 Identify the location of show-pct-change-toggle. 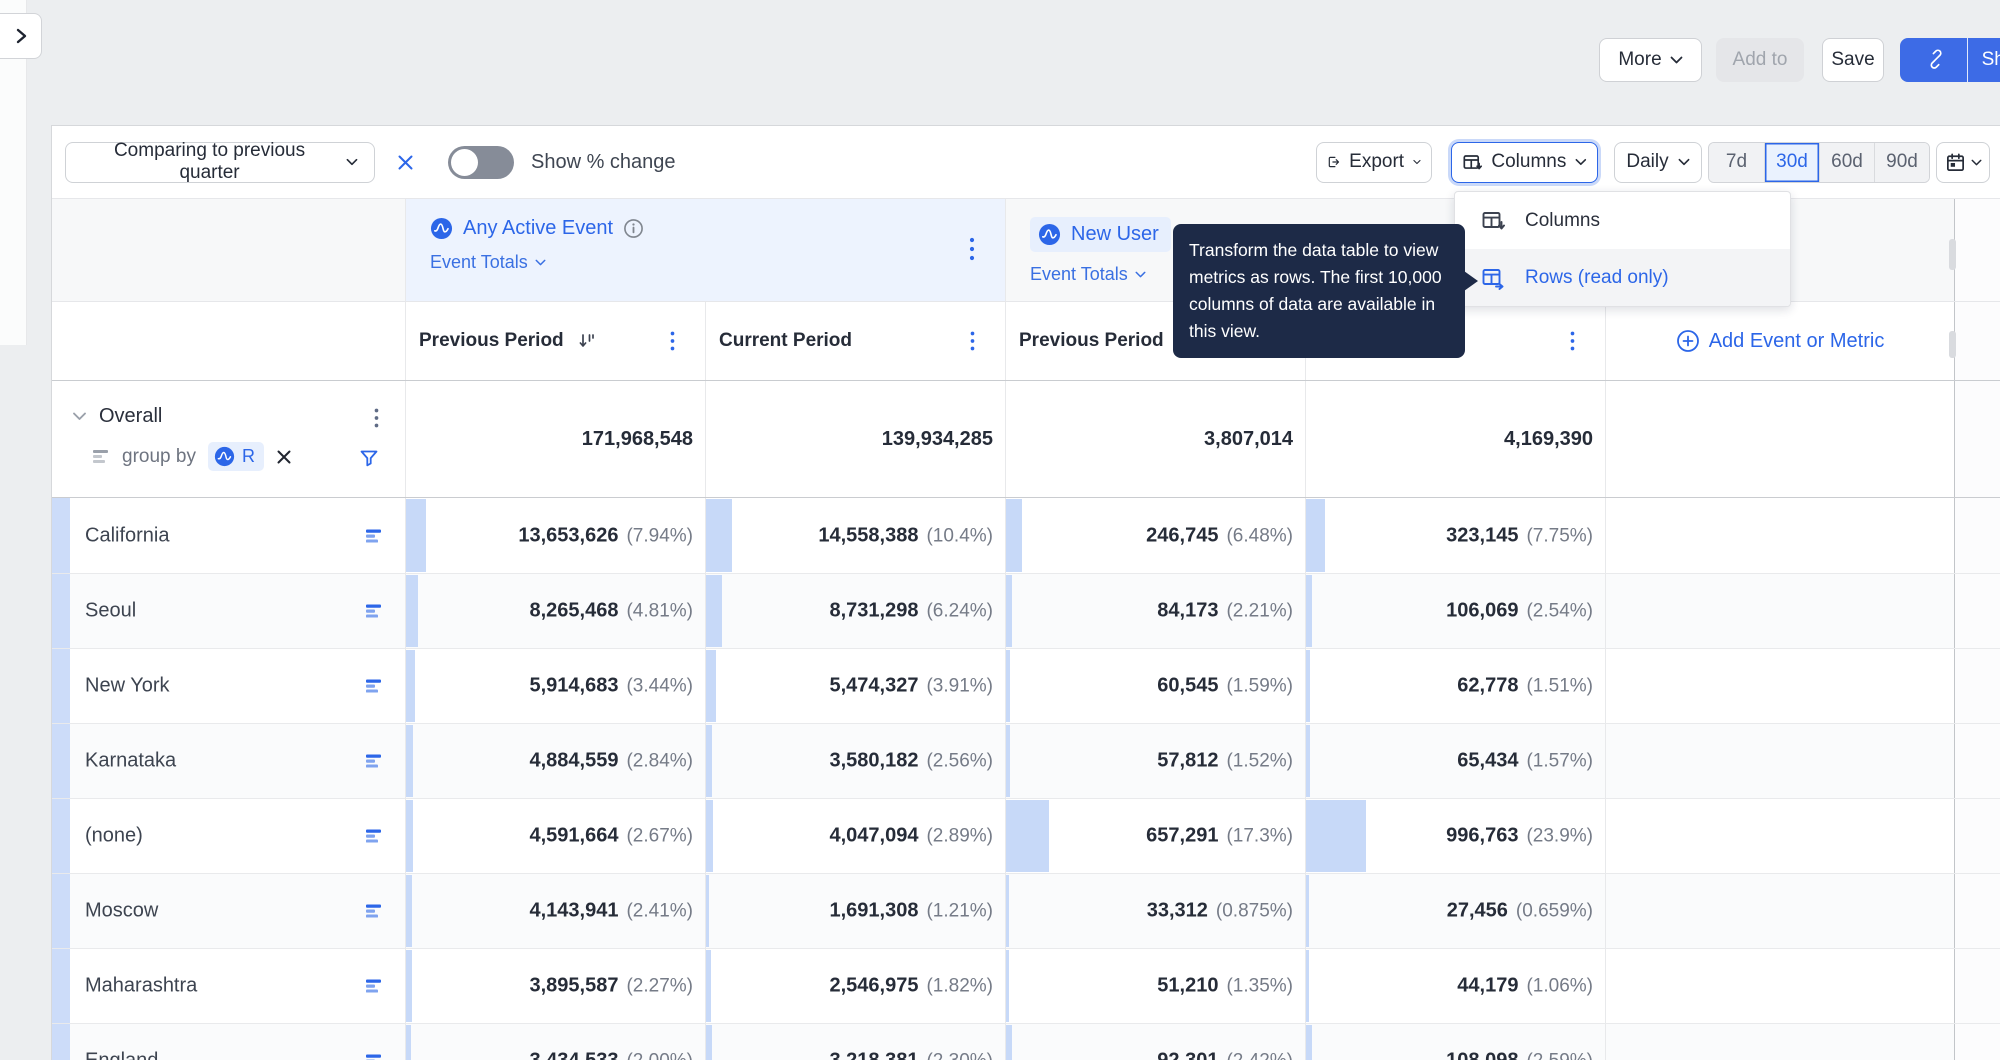
(481, 162).